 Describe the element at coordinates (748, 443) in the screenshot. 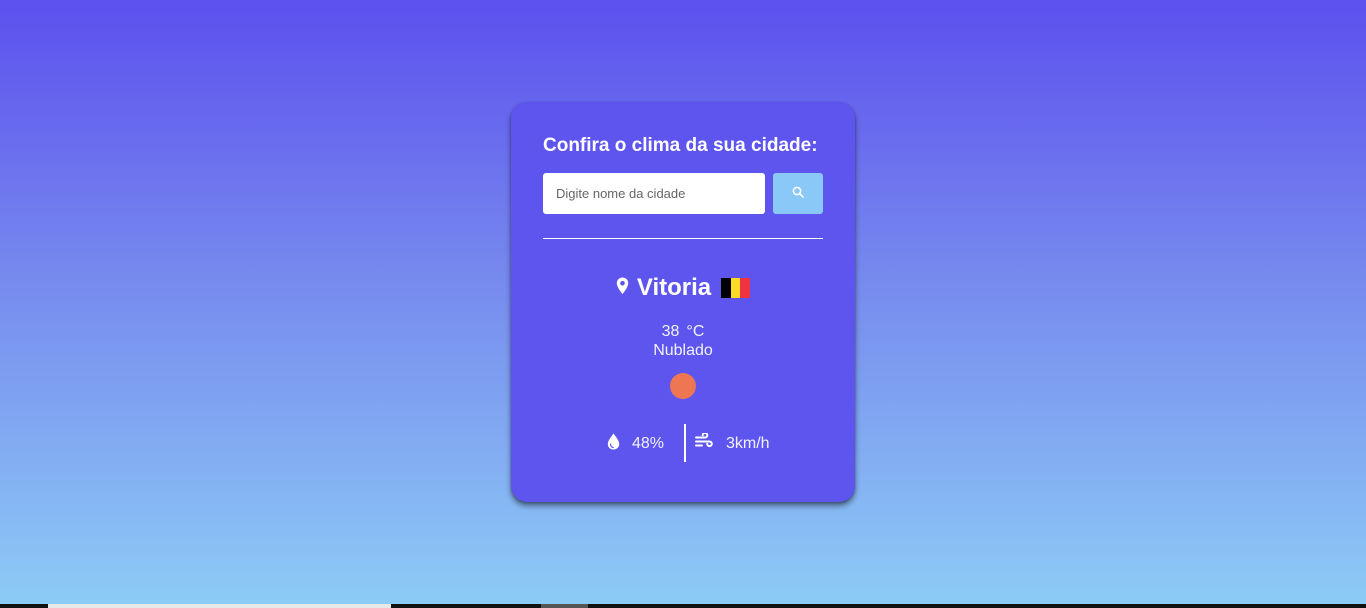

I see `wind-value: 3km/h` at that location.